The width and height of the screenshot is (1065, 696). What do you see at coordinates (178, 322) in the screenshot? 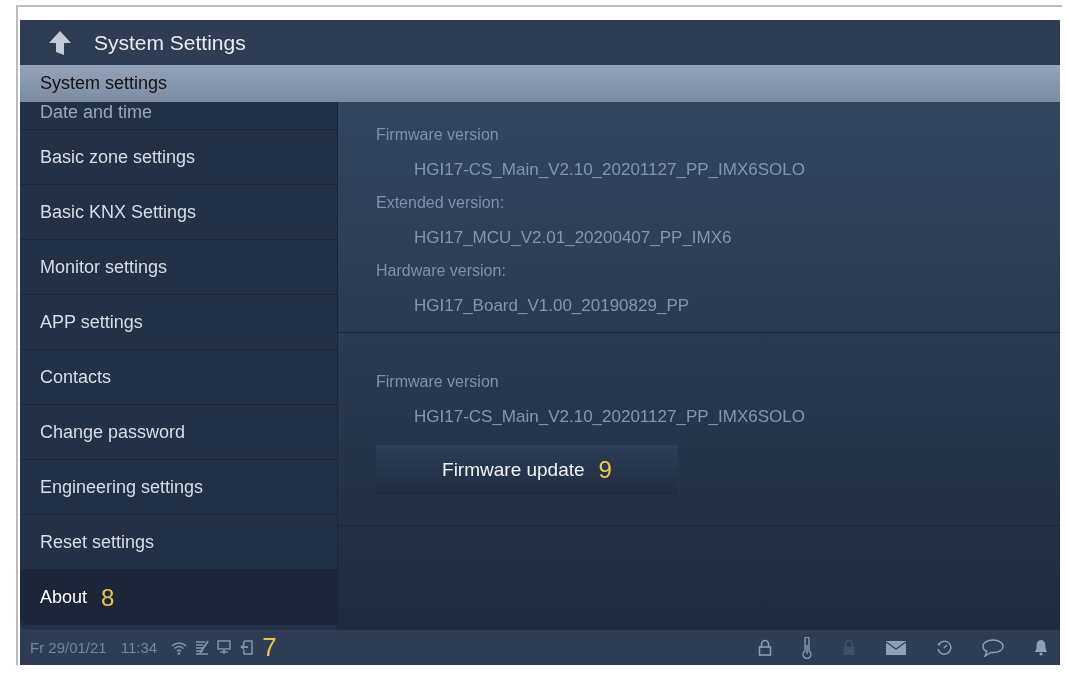
I see `menu-item: APP settings` at bounding box center [178, 322].